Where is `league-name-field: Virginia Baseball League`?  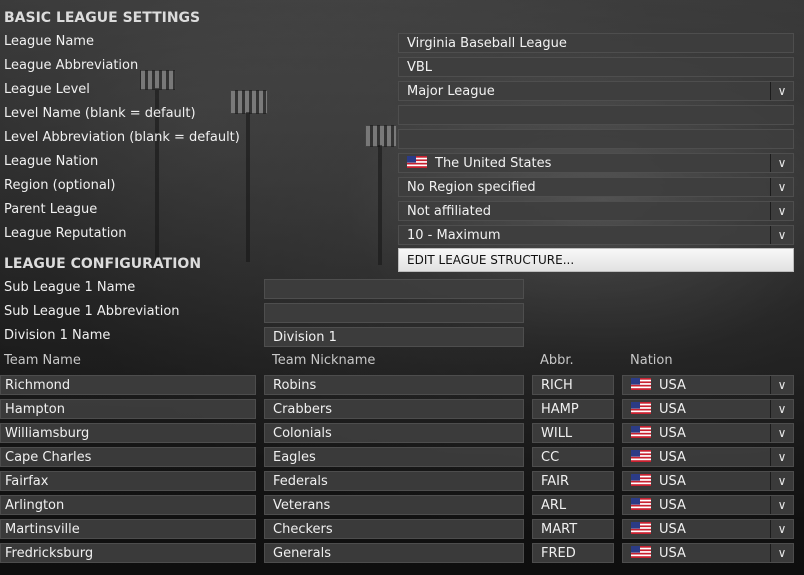
league-name-field: Virginia Baseball League is located at coordinates (596, 43).